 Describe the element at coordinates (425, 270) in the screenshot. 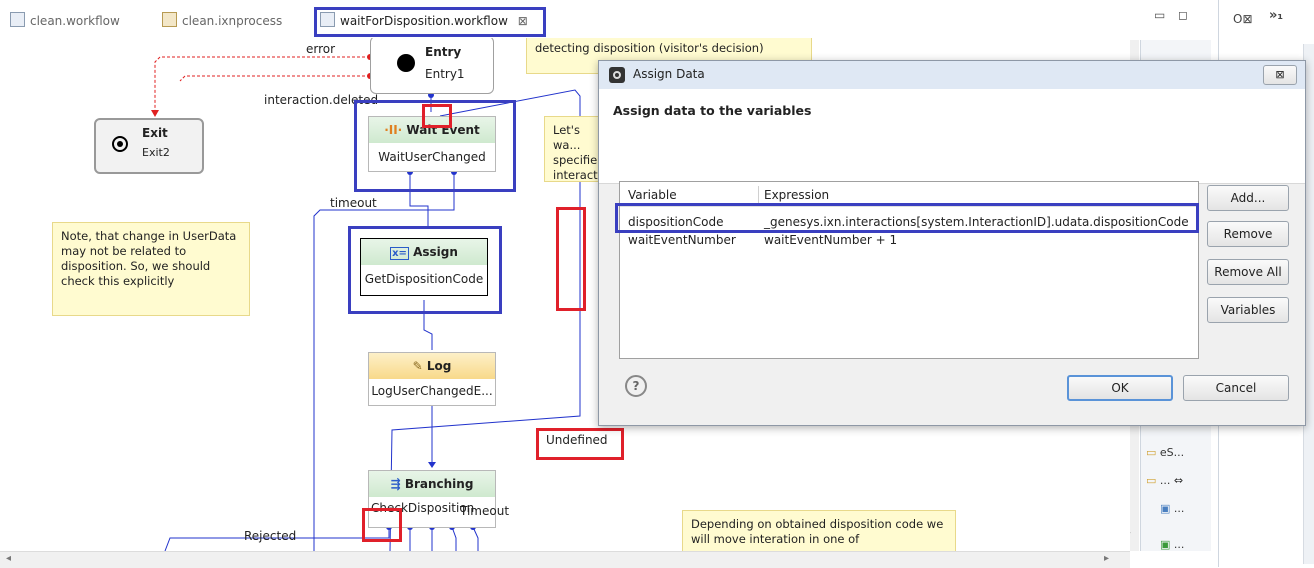

I see `highlight-assign` at that location.